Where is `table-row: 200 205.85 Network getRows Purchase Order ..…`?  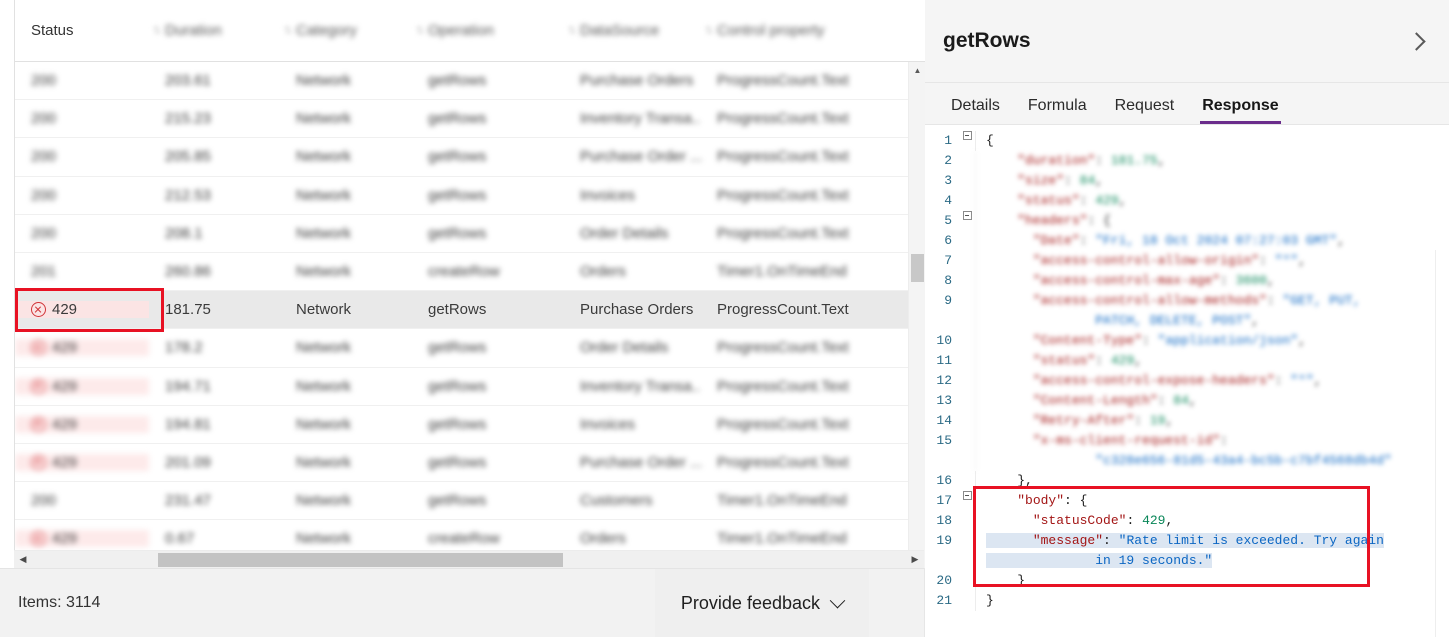 table-row: 200 205.85 Network getRows Purchase Order ..… is located at coordinates (470, 157).